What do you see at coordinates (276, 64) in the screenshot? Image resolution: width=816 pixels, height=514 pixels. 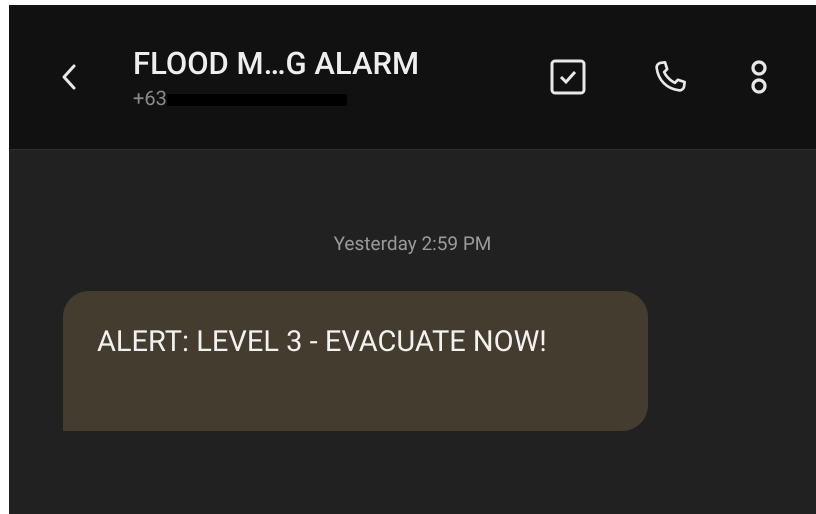 I see `contact-name: FLOOD M…G ALARM` at bounding box center [276, 64].